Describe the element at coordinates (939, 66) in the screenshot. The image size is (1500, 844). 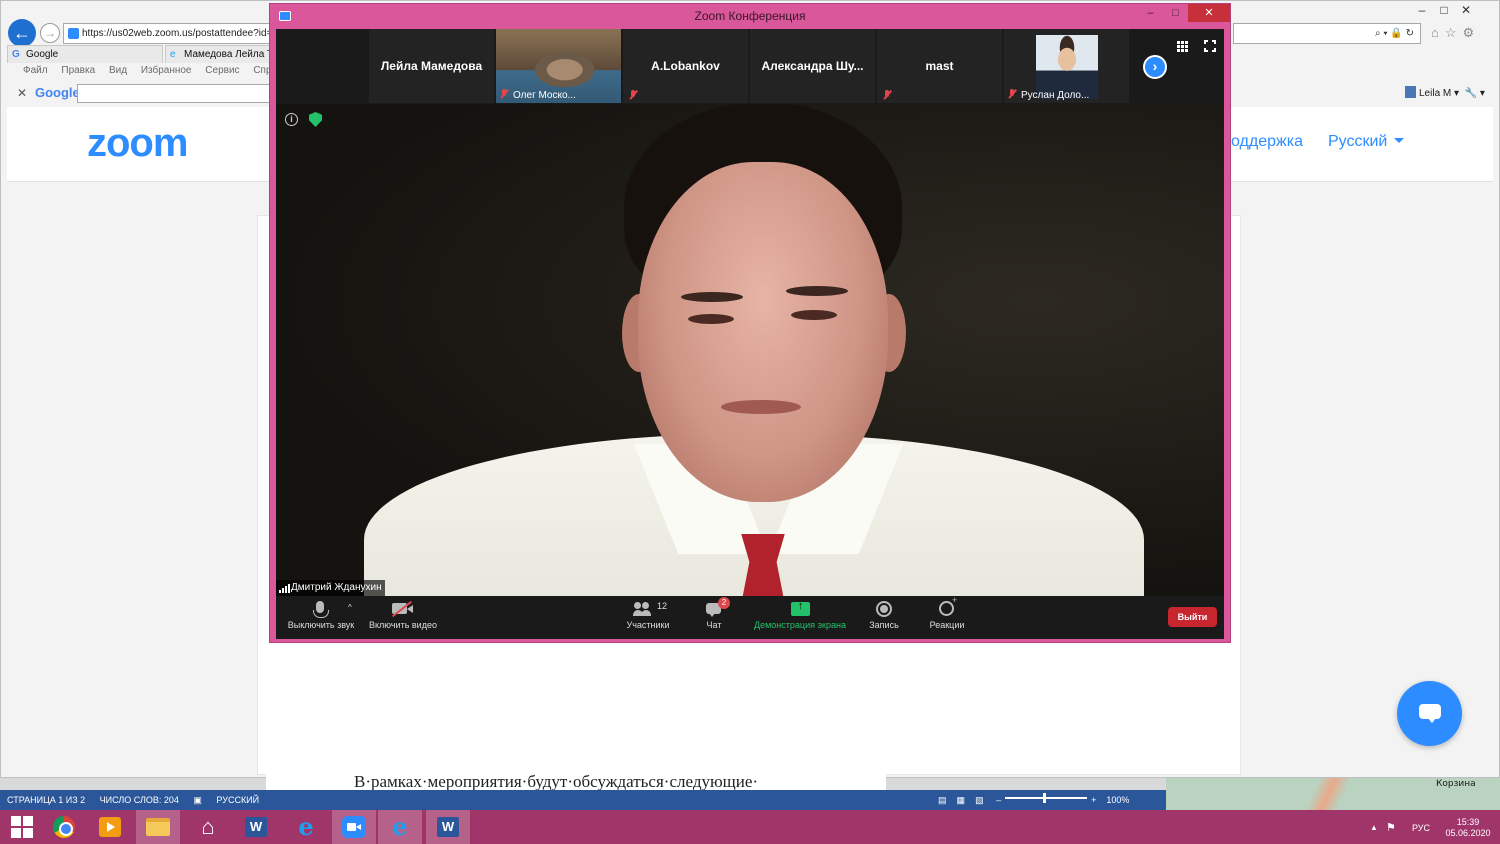
I see `thumbnail-mast: mast` at that location.